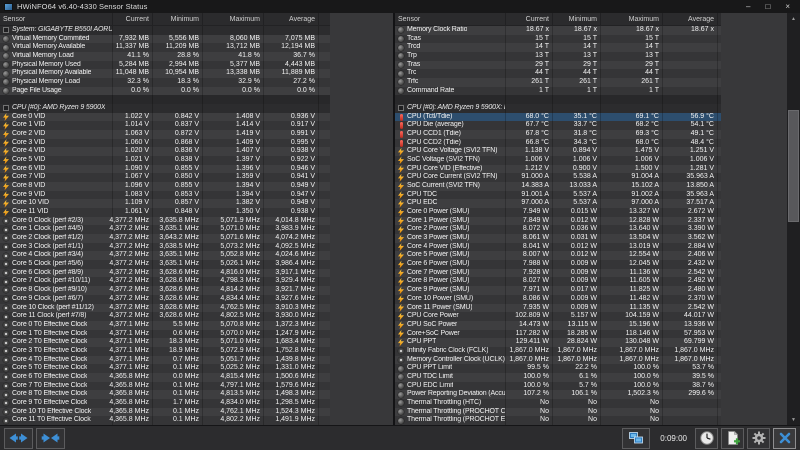 The width and height of the screenshot is (800, 450). Describe the element at coordinates (558, 91) in the screenshot. I see `sensor-row: Command Rate 1 T1 T1 T` at that location.